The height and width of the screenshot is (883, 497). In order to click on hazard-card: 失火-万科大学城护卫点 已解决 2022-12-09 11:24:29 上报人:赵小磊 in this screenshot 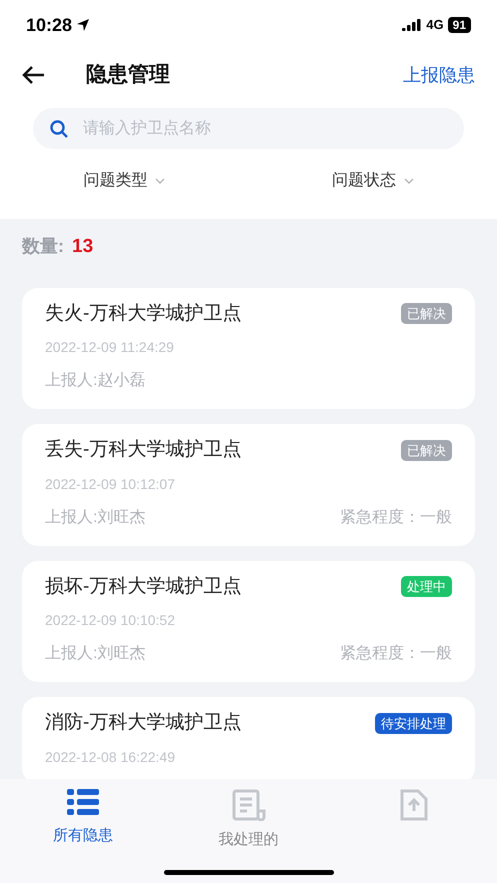, I will do `click(248, 348)`.